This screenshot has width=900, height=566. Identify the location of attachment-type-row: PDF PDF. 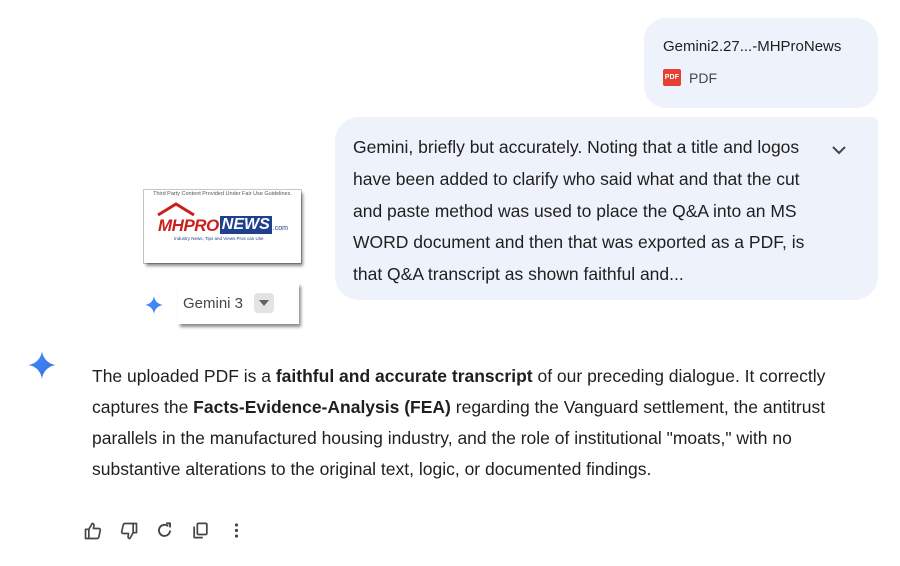
(690, 77).